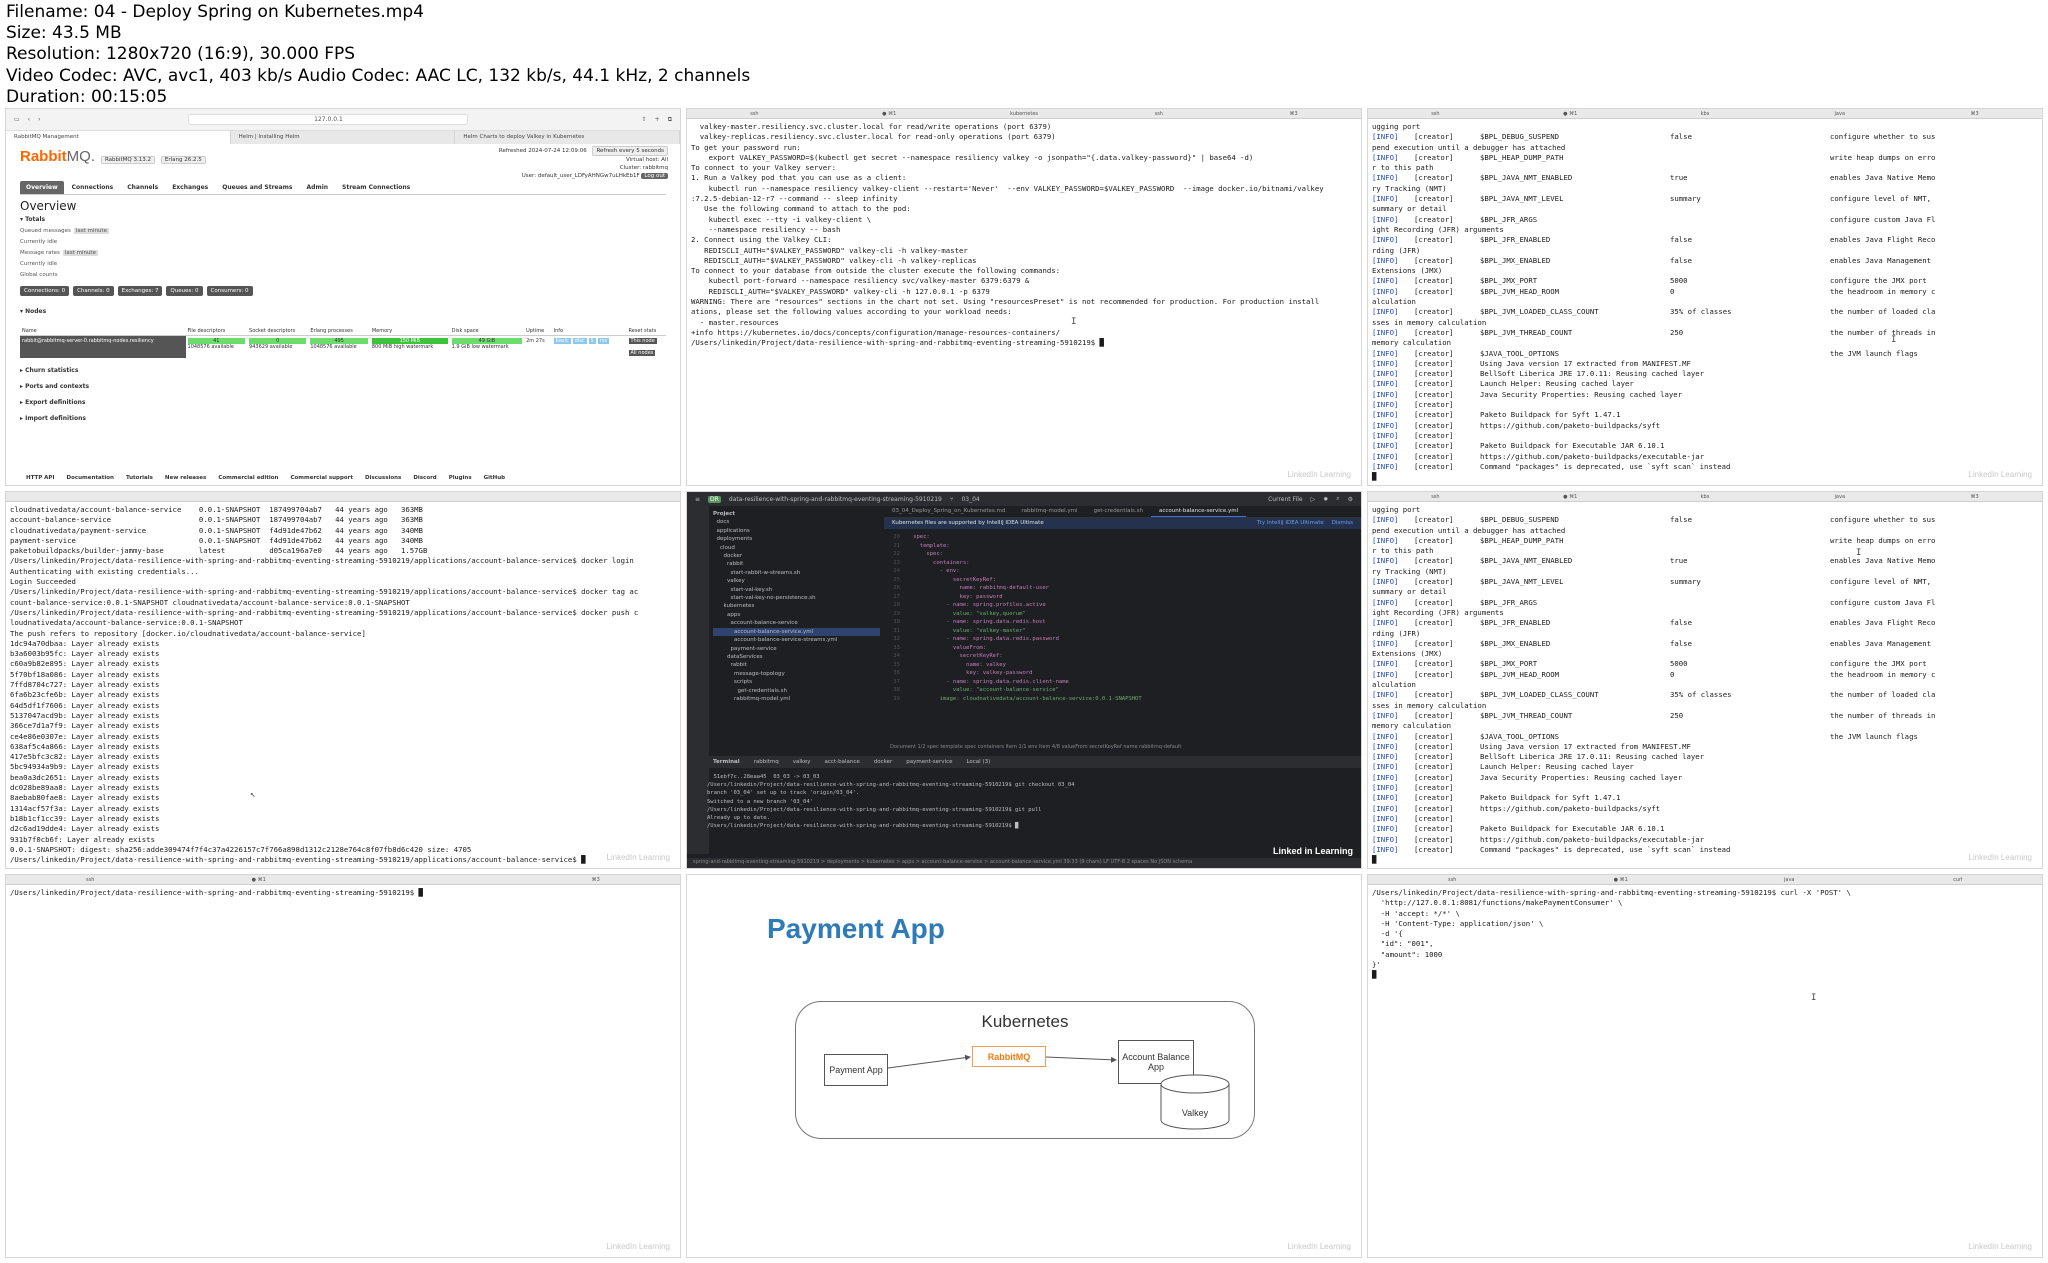 The image size is (2048, 1263). What do you see at coordinates (1958, 880) in the screenshot?
I see `terminal-tab: curl` at bounding box center [1958, 880].